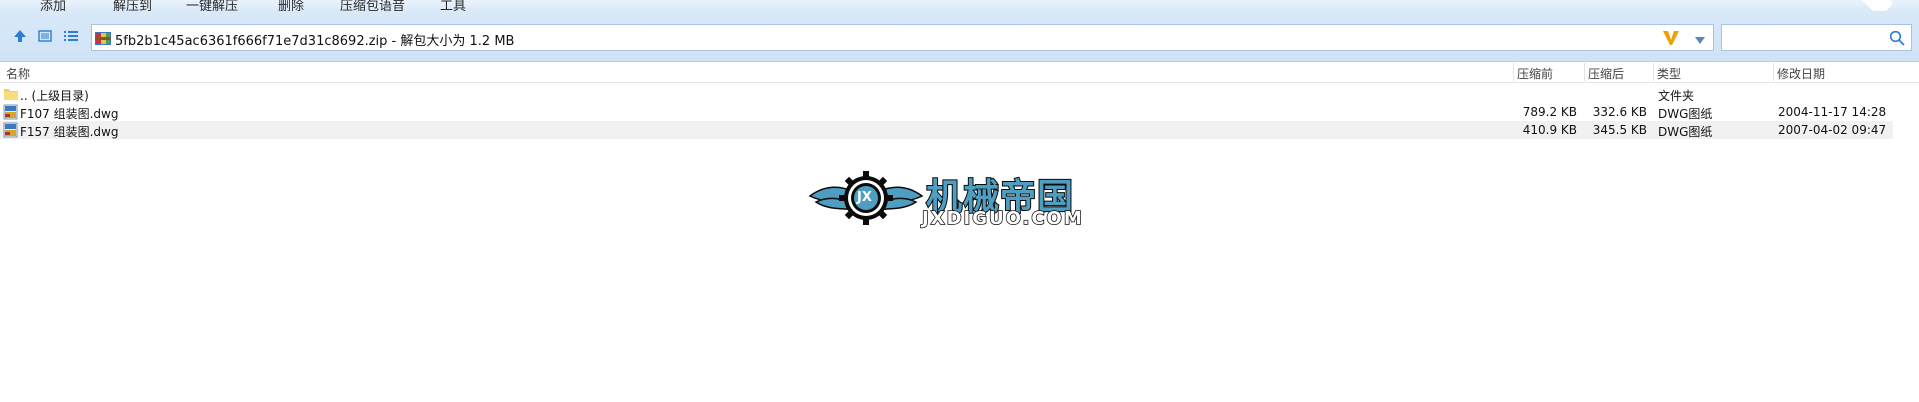 The image size is (1919, 402). Describe the element at coordinates (1832, 130) in the screenshot. I see `row-modified: 2007-04-02 09:47` at that location.